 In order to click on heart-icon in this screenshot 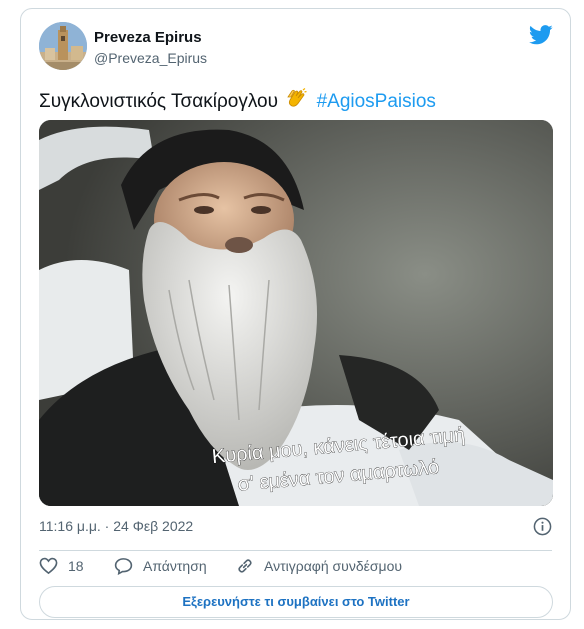, I will do `click(48, 566)`.